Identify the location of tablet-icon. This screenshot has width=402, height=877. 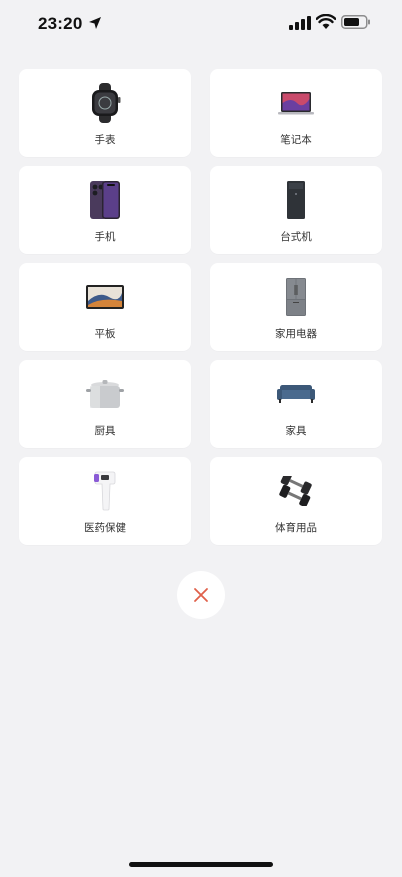
(105, 297).